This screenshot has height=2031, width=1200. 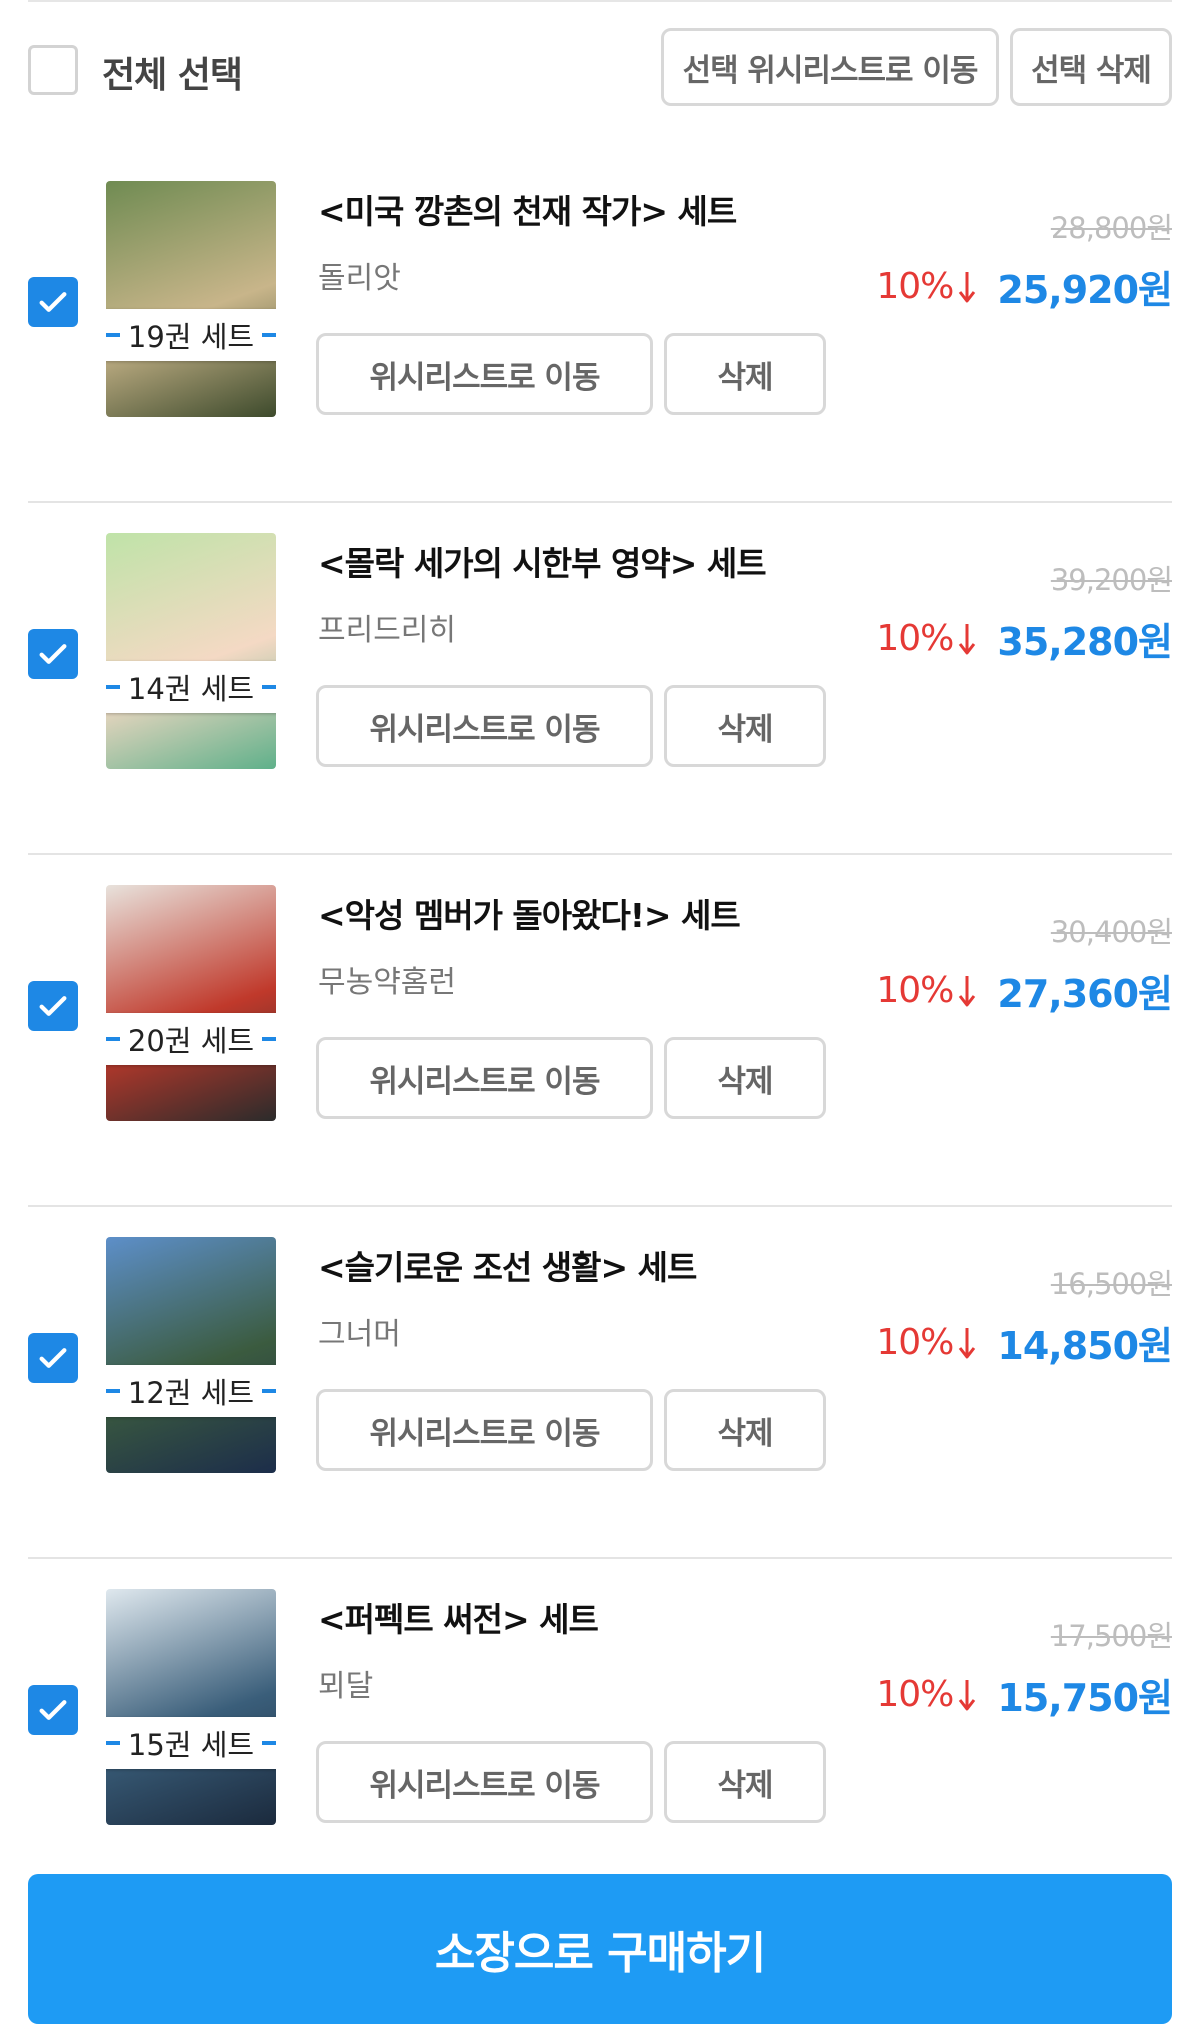 What do you see at coordinates (1085, 1346) in the screenshot?
I see `sale-price: 14,850원` at bounding box center [1085, 1346].